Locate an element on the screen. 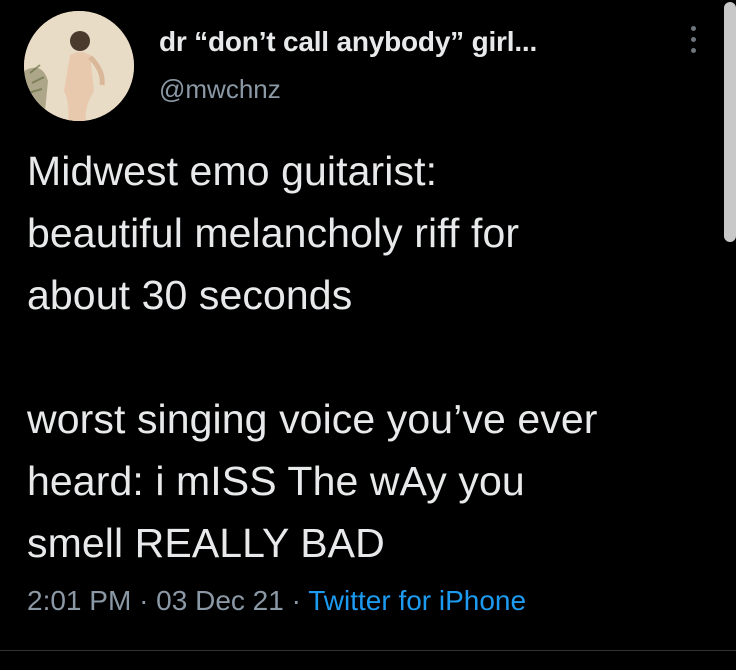  more-vertical-icon is located at coordinates (693, 43).